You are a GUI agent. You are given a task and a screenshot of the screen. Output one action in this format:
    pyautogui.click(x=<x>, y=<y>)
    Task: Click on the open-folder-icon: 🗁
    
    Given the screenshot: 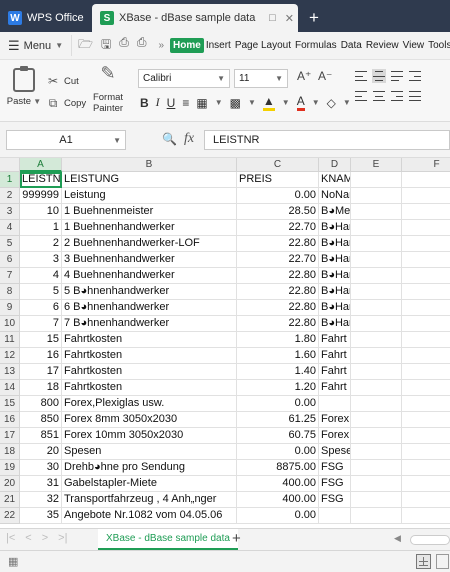 What is the action you would take?
    pyautogui.click(x=85, y=45)
    